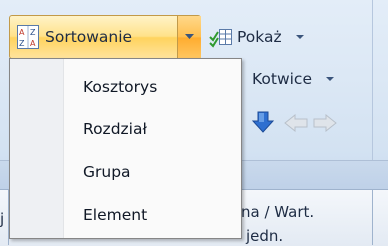  Describe the element at coordinates (28, 37) in the screenshot. I see `sort-az-icon: A Z Z A` at that location.